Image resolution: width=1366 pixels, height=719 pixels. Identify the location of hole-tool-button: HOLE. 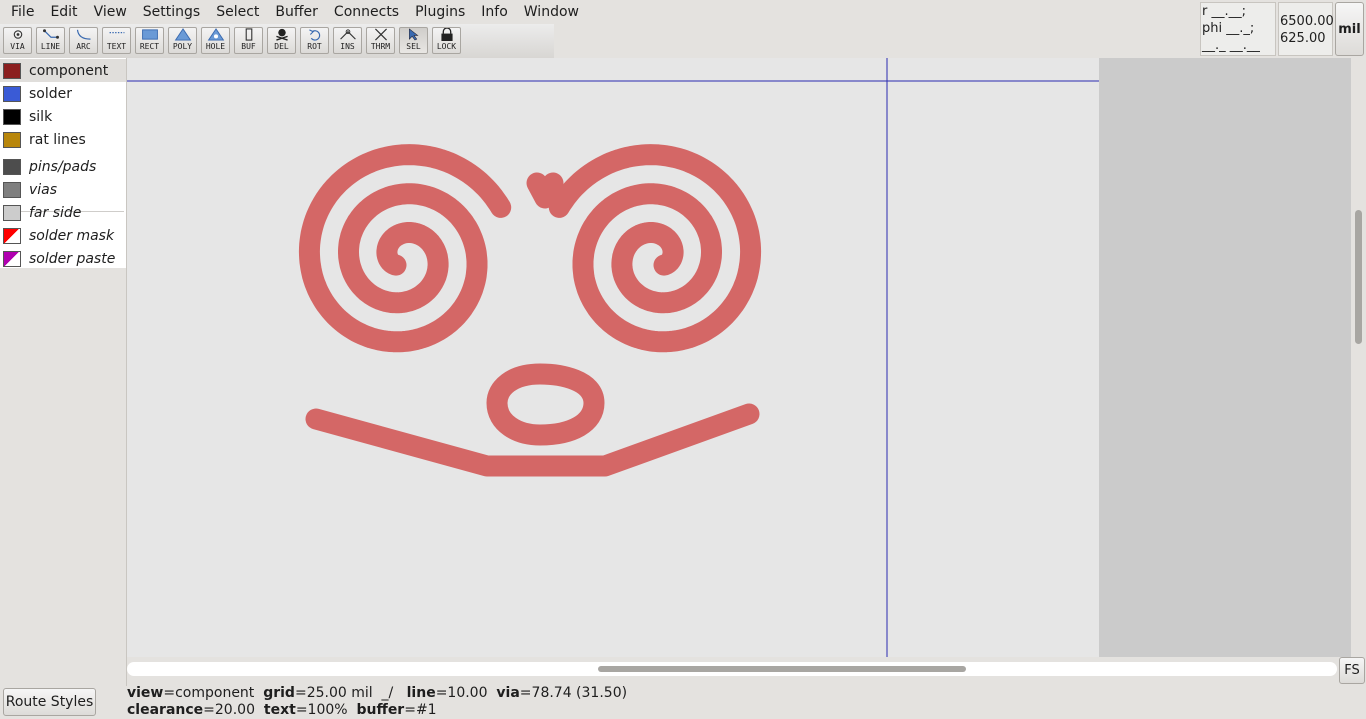
(215, 40).